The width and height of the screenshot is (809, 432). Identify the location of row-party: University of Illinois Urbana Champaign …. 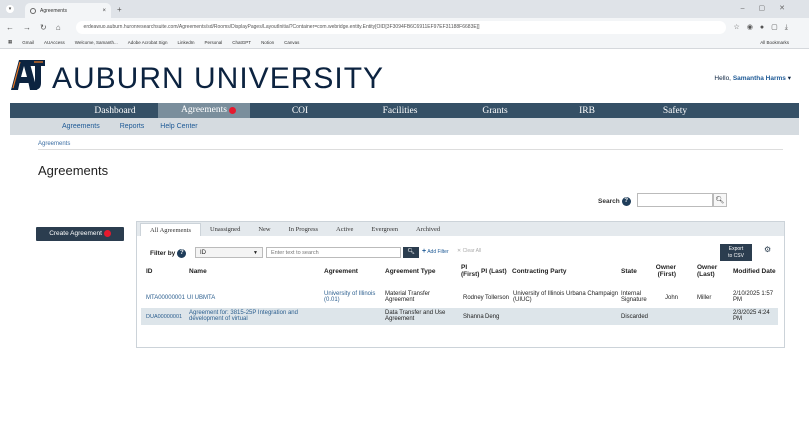
(566, 297).